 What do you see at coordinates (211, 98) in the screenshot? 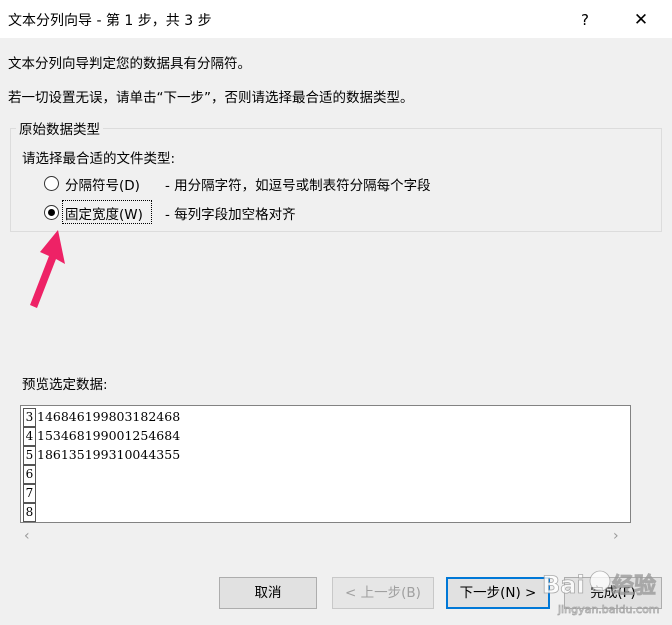
I see `intro-text-2: 若一切设置无误，请单击“下一步”，否则请选择最合适的数据类型。` at bounding box center [211, 98].